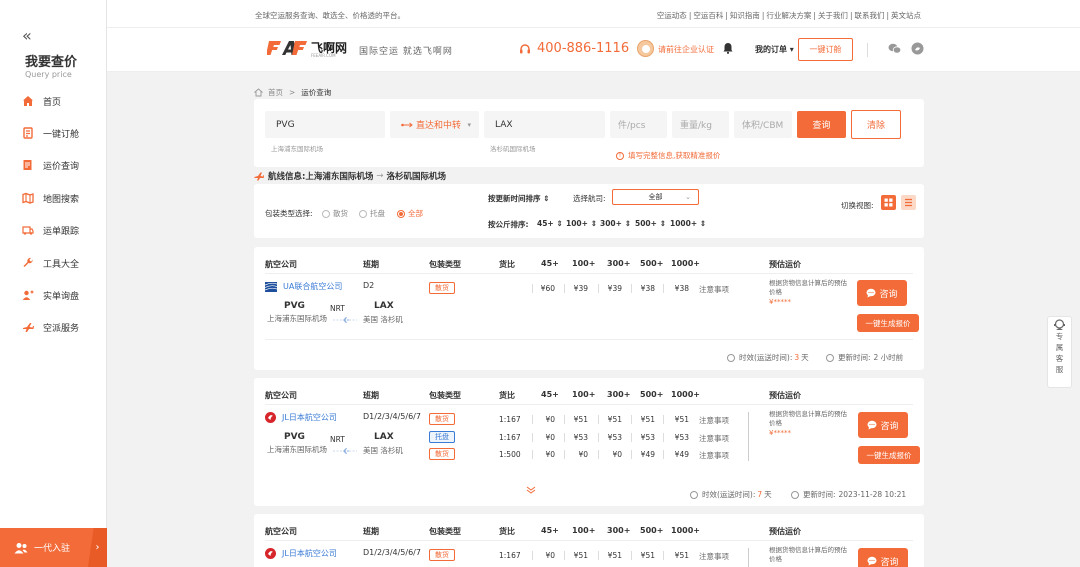 The width and height of the screenshot is (1080, 567). Describe the element at coordinates (275, 92) in the screenshot. I see `breadcrumb-home: 首页` at that location.